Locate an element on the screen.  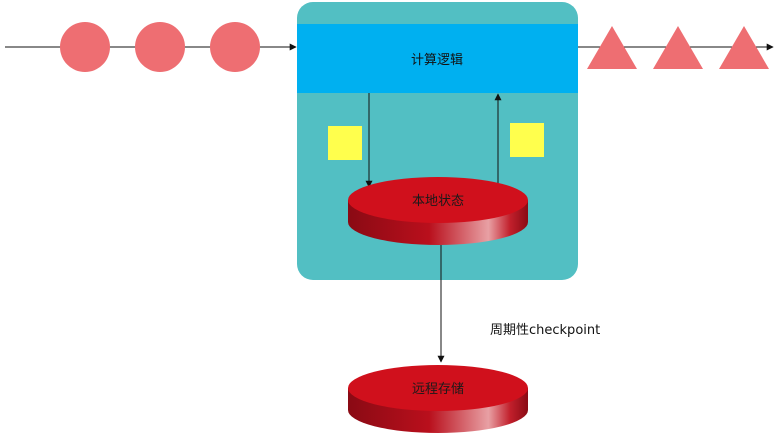
local-state-cylinder is located at coordinates (438, 211).